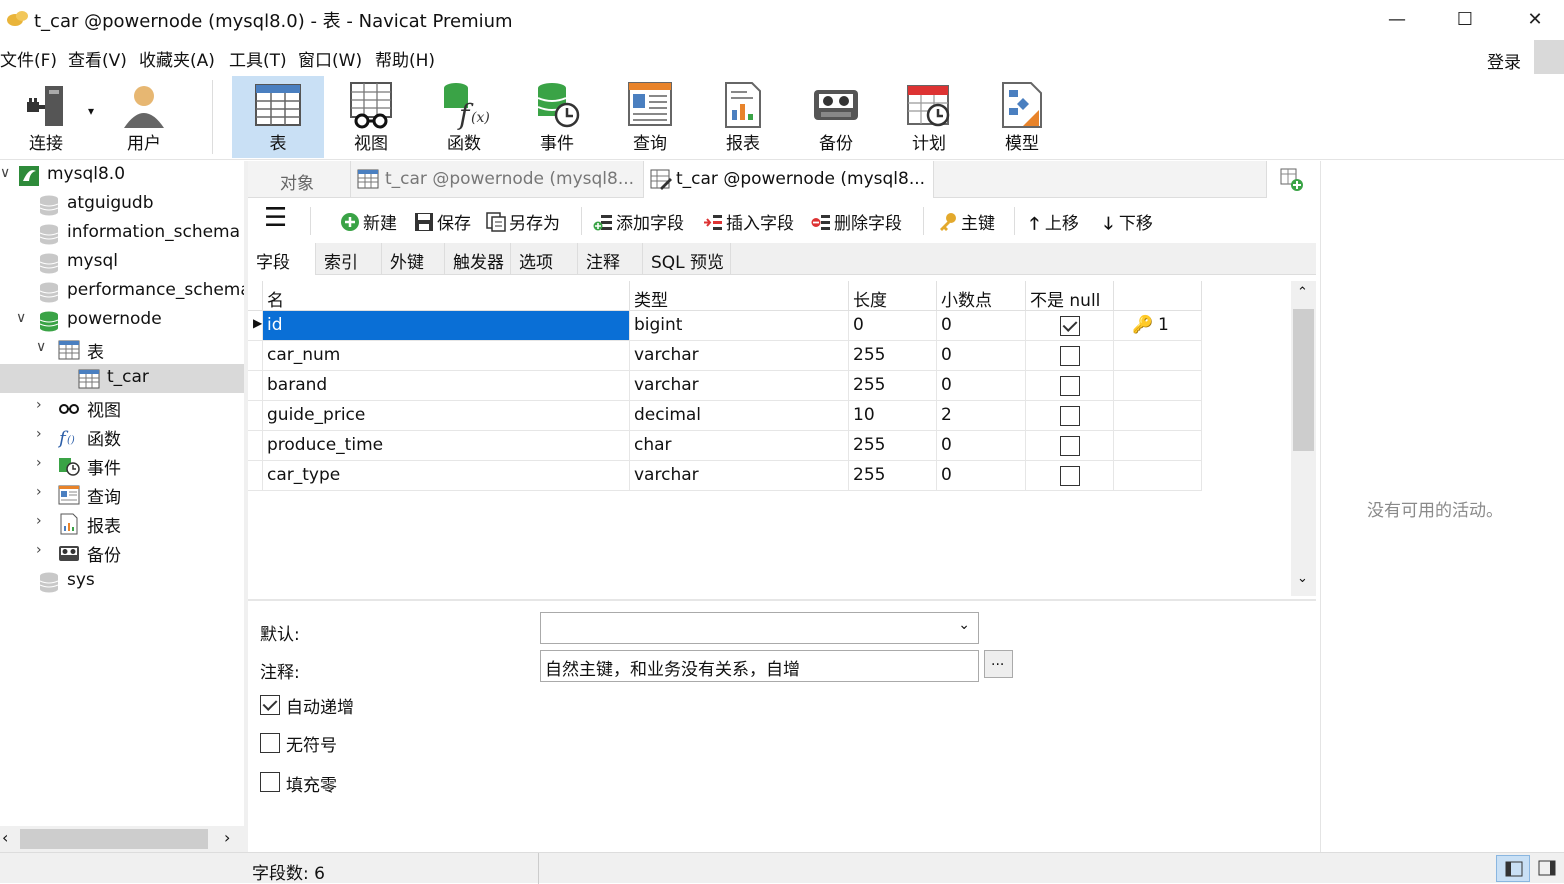 The width and height of the screenshot is (1564, 884). What do you see at coordinates (330, 58) in the screenshot?
I see `menu-window: 窗口(W)` at bounding box center [330, 58].